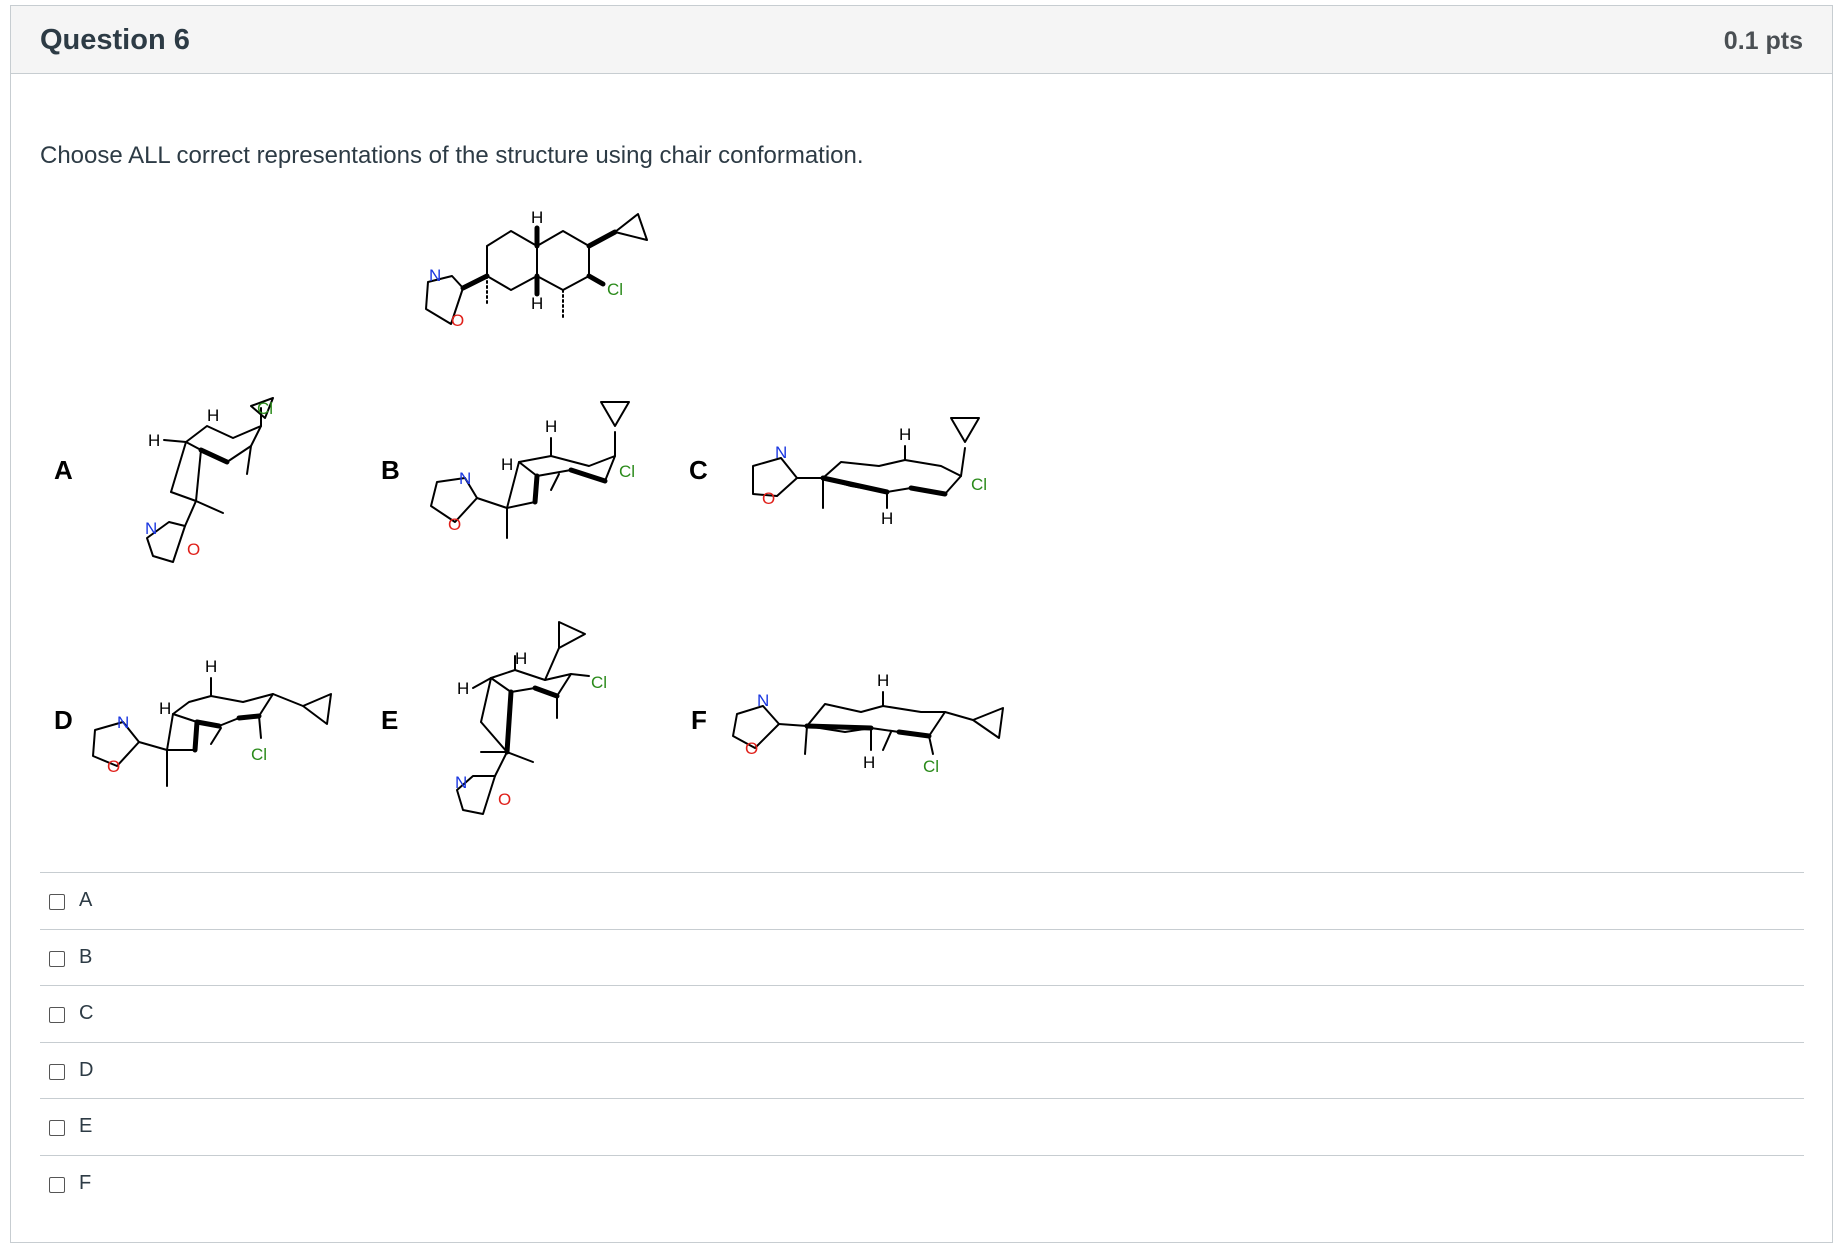 Image resolution: width=1840 pixels, height=1252 pixels. What do you see at coordinates (63, 470) in the screenshot?
I see `option-label-a: A` at bounding box center [63, 470].